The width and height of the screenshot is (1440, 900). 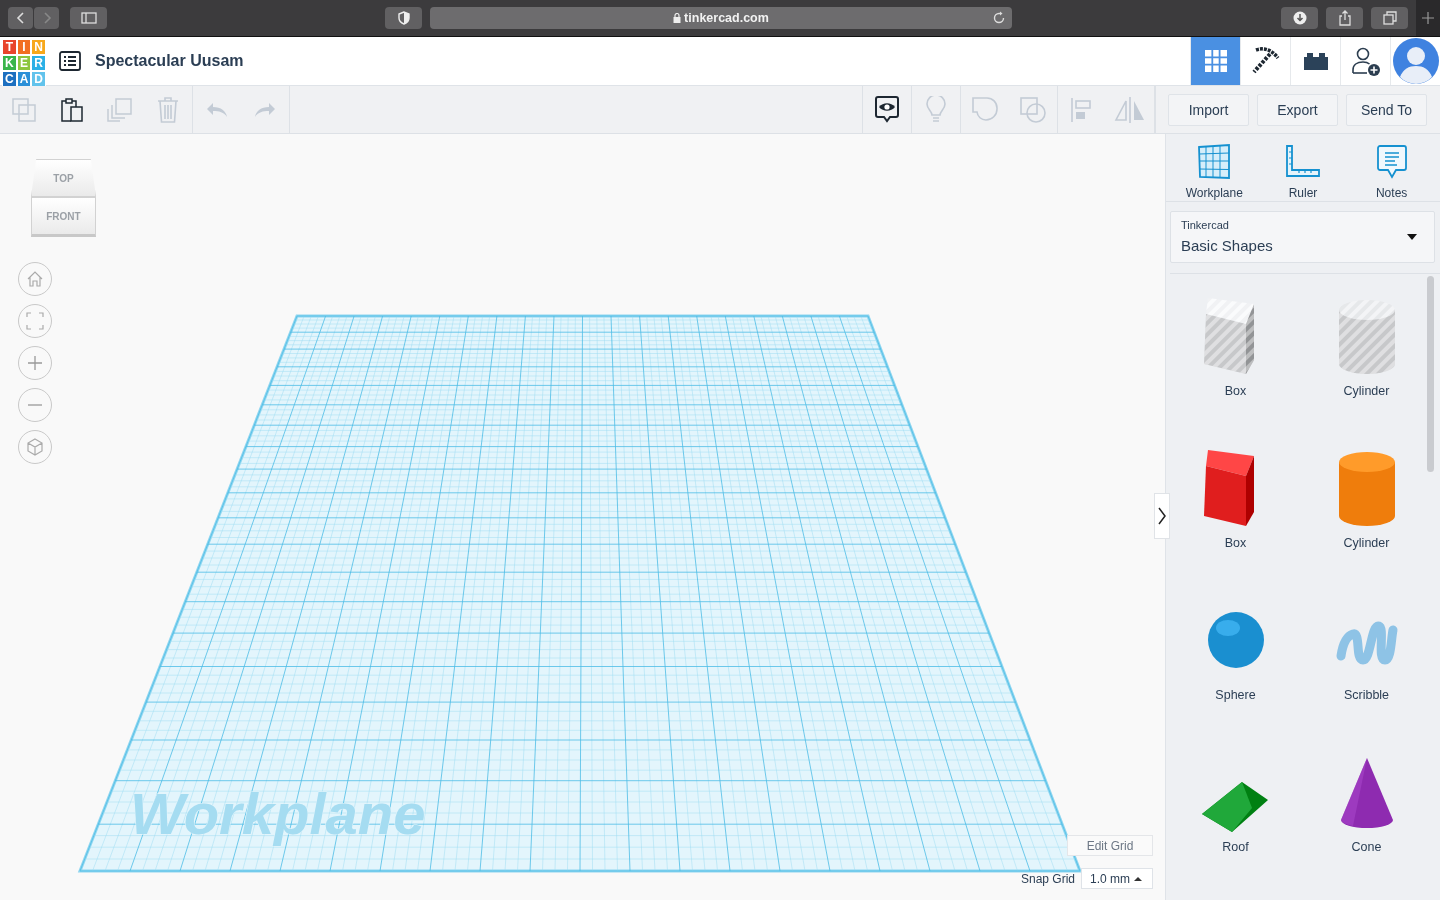 I want to click on reload-icon, so click(x=999, y=18).